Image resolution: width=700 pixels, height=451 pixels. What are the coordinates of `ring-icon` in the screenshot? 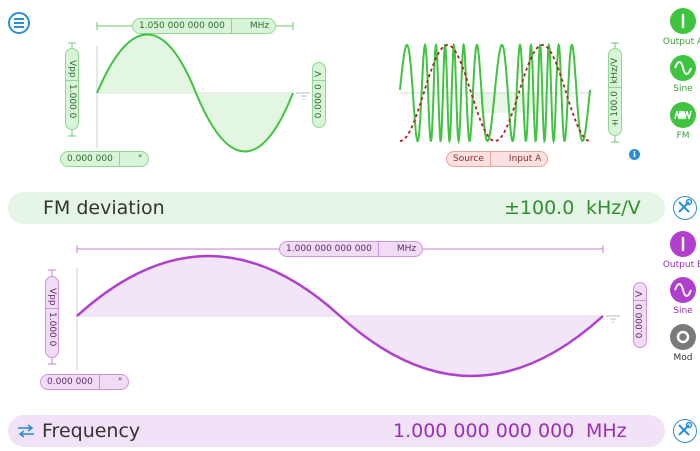 It's located at (683, 337).